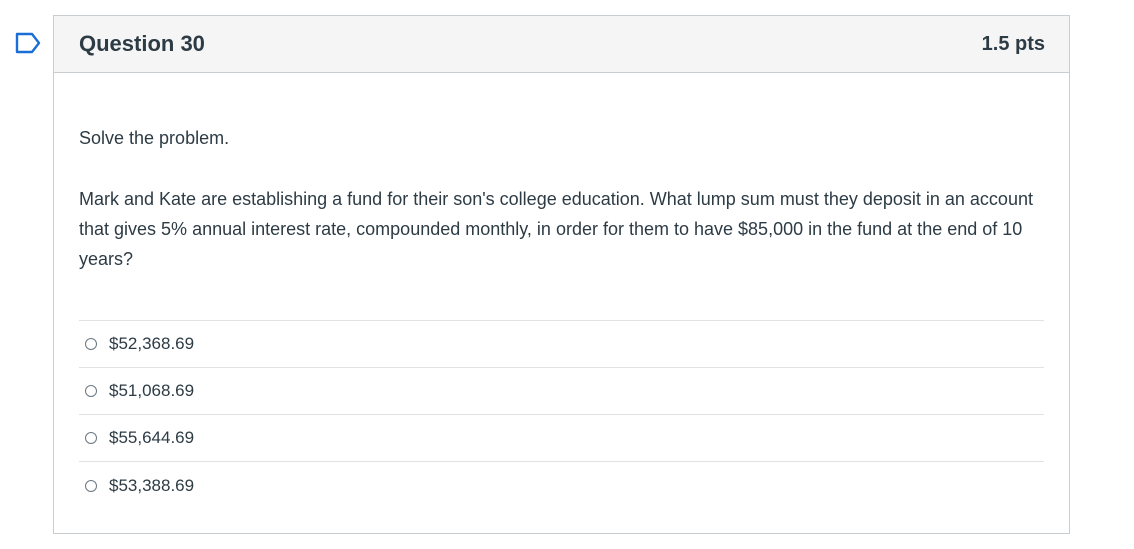 This screenshot has width=1134, height=549. What do you see at coordinates (561, 44) in the screenshot?
I see `question-header: Question 30 1.5 pts` at bounding box center [561, 44].